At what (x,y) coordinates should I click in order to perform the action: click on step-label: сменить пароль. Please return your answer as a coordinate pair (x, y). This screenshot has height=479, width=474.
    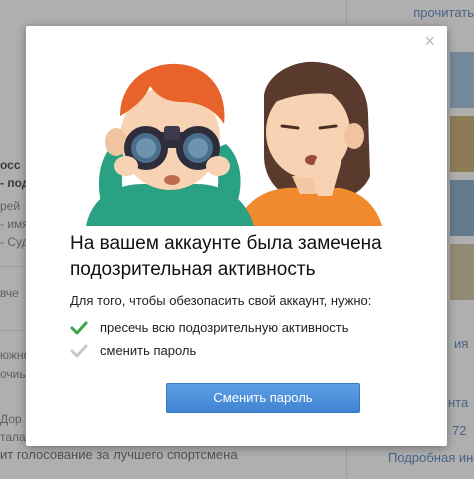
    Looking at the image, I should click on (148, 350).